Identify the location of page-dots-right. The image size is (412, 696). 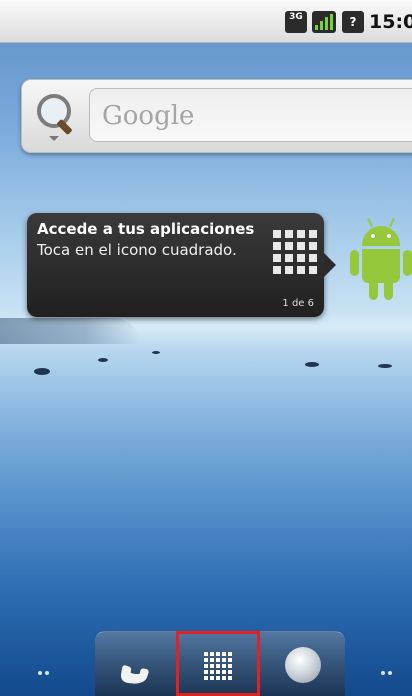
(388, 669).